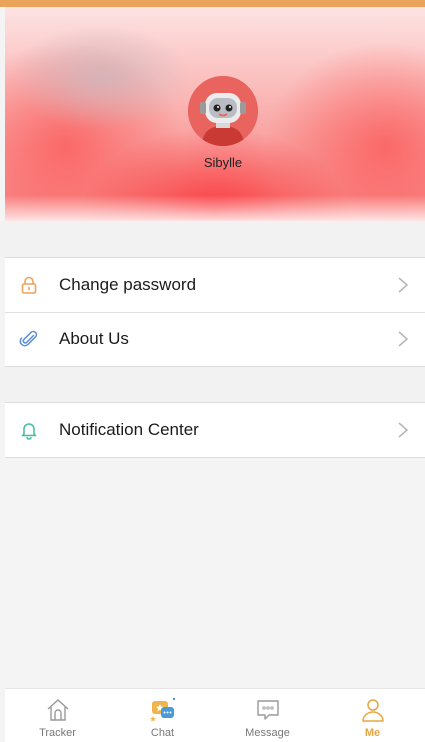 Image resolution: width=425 pixels, height=742 pixels. I want to click on robot-avatar-icon, so click(223, 111).